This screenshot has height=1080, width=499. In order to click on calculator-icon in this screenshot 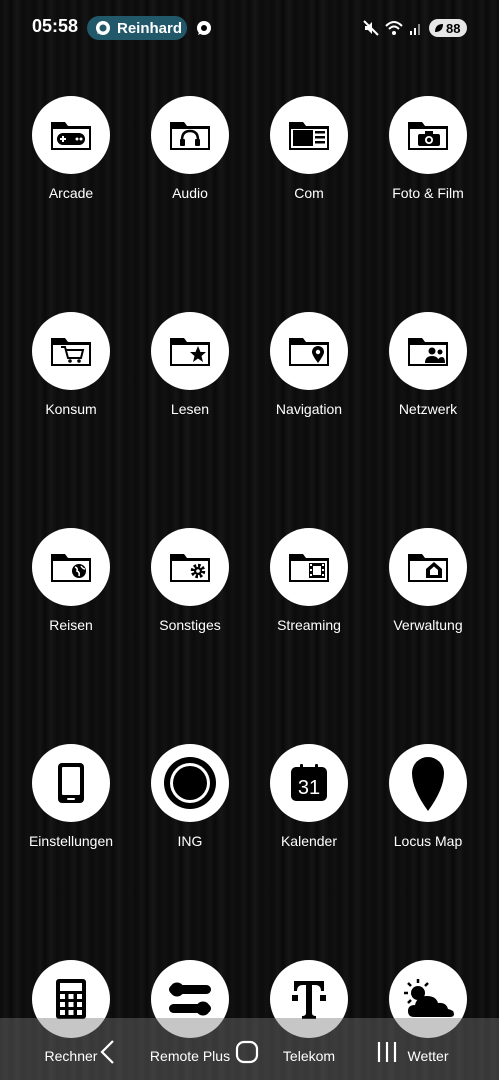, I will do `click(71, 999)`.